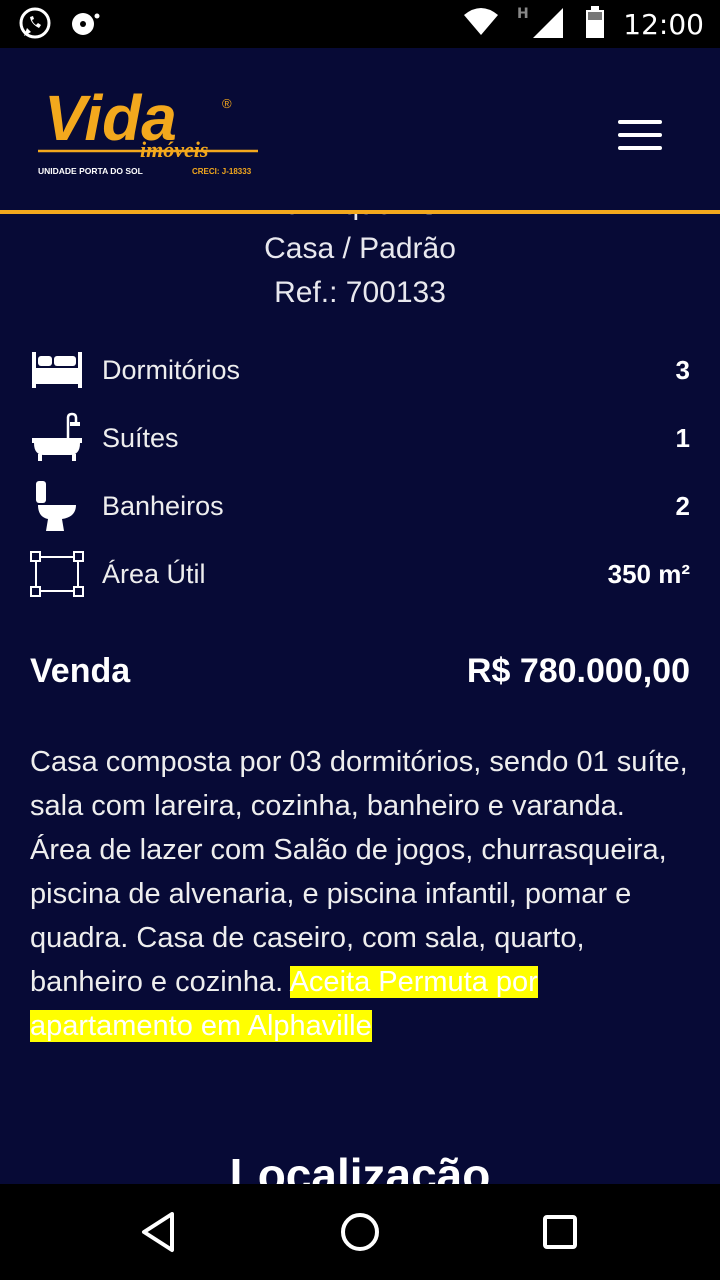 Image resolution: width=720 pixels, height=1280 pixels. I want to click on feature-label: Área Útil, so click(154, 573).